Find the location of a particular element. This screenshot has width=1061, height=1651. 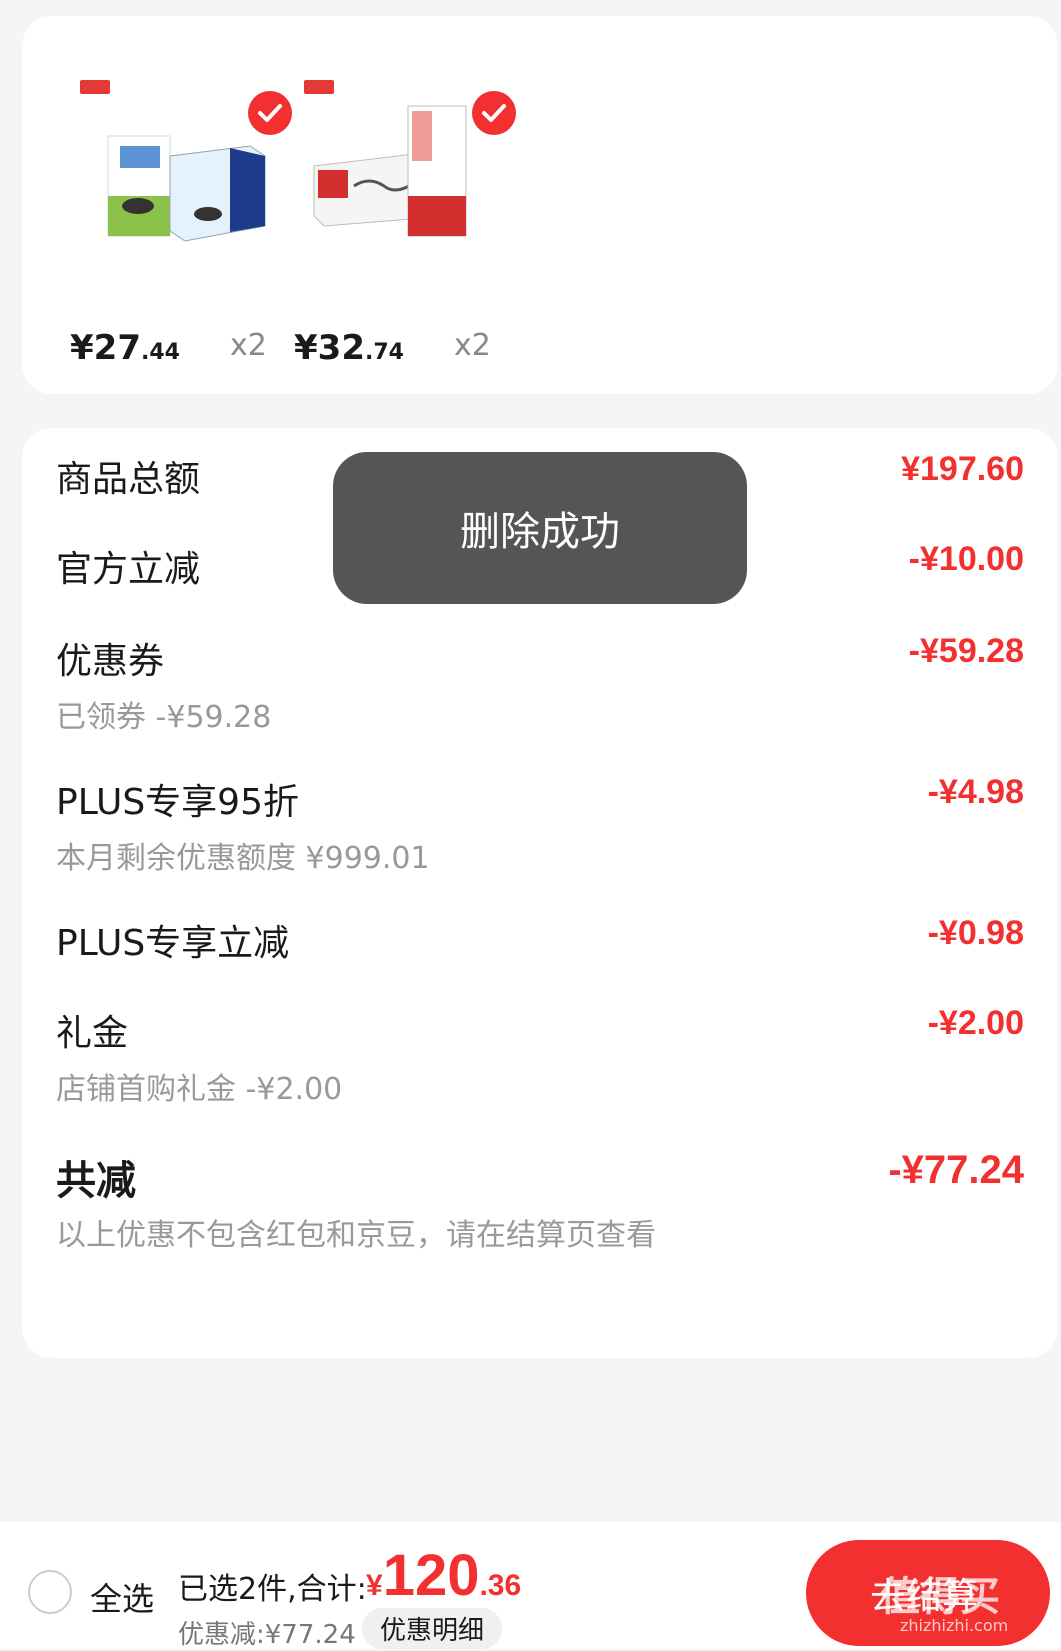

product-item: ¥32.74 x2 is located at coordinates (405, 217).